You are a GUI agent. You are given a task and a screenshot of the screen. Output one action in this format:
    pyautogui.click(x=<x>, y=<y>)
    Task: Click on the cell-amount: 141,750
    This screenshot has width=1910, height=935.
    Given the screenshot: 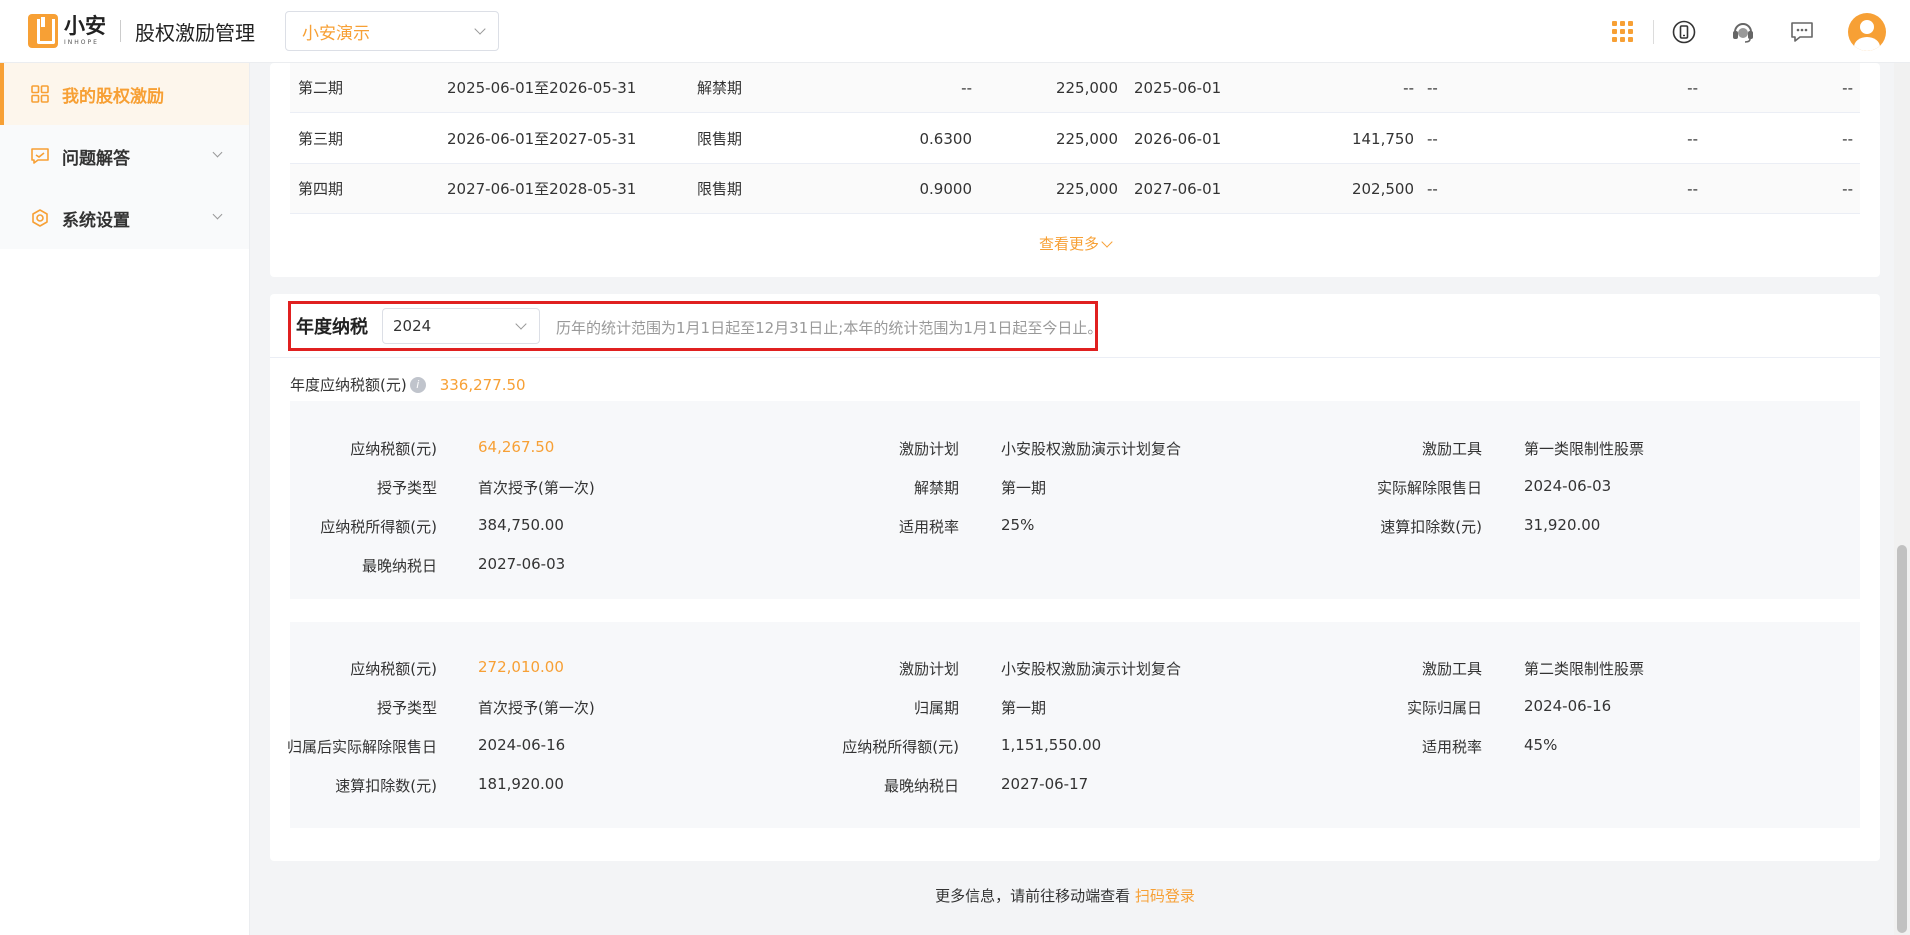 What is the action you would take?
    pyautogui.click(x=1382, y=139)
    